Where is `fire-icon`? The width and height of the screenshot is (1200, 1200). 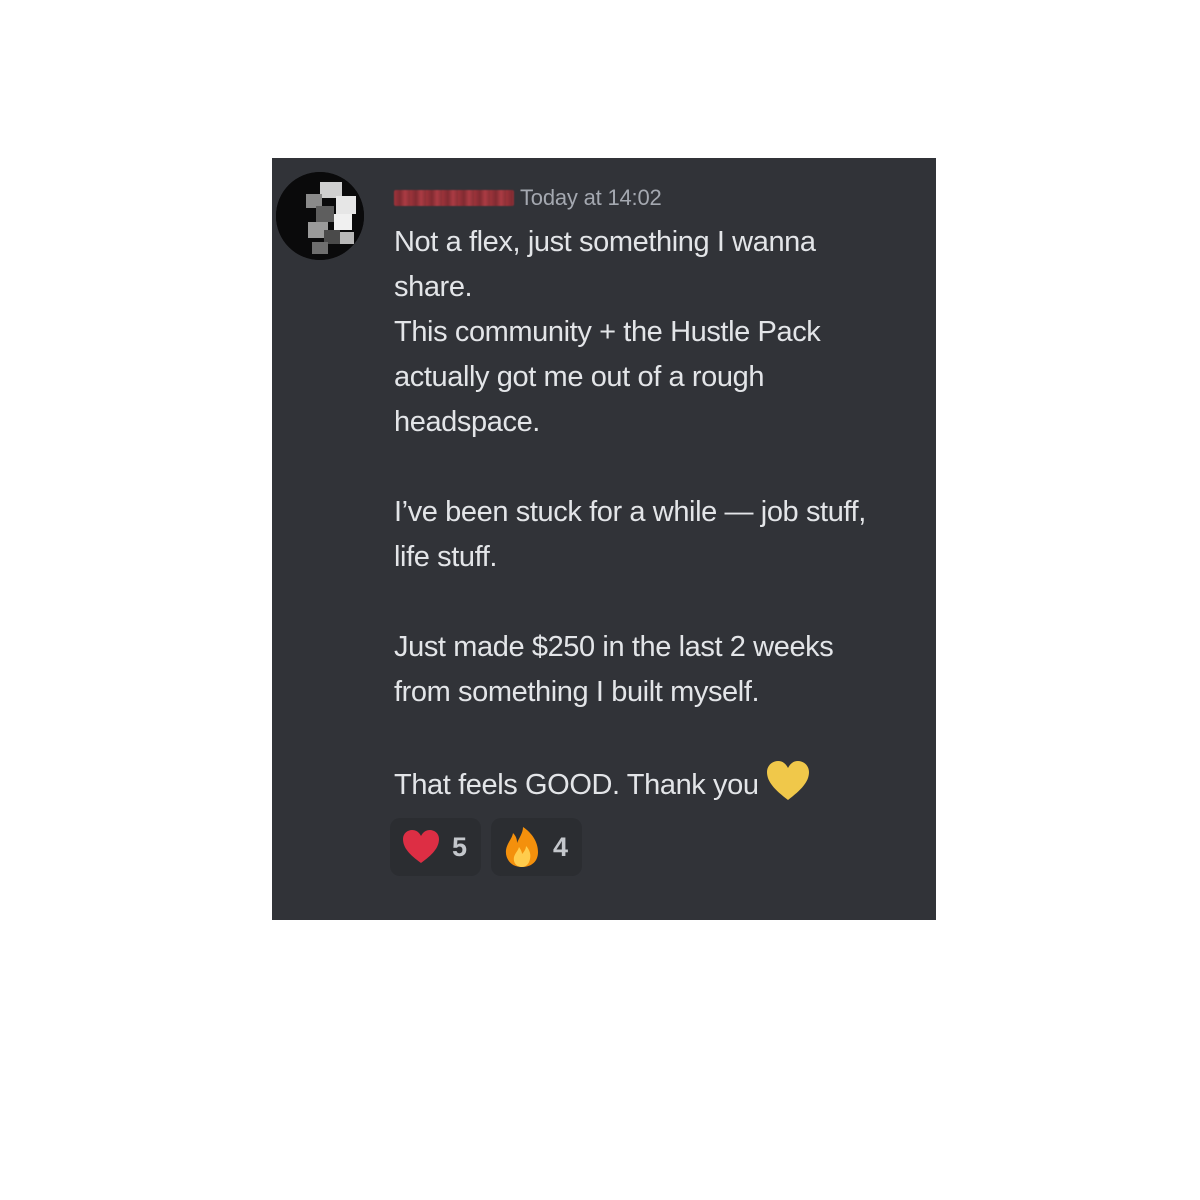
fire-icon is located at coordinates (522, 847).